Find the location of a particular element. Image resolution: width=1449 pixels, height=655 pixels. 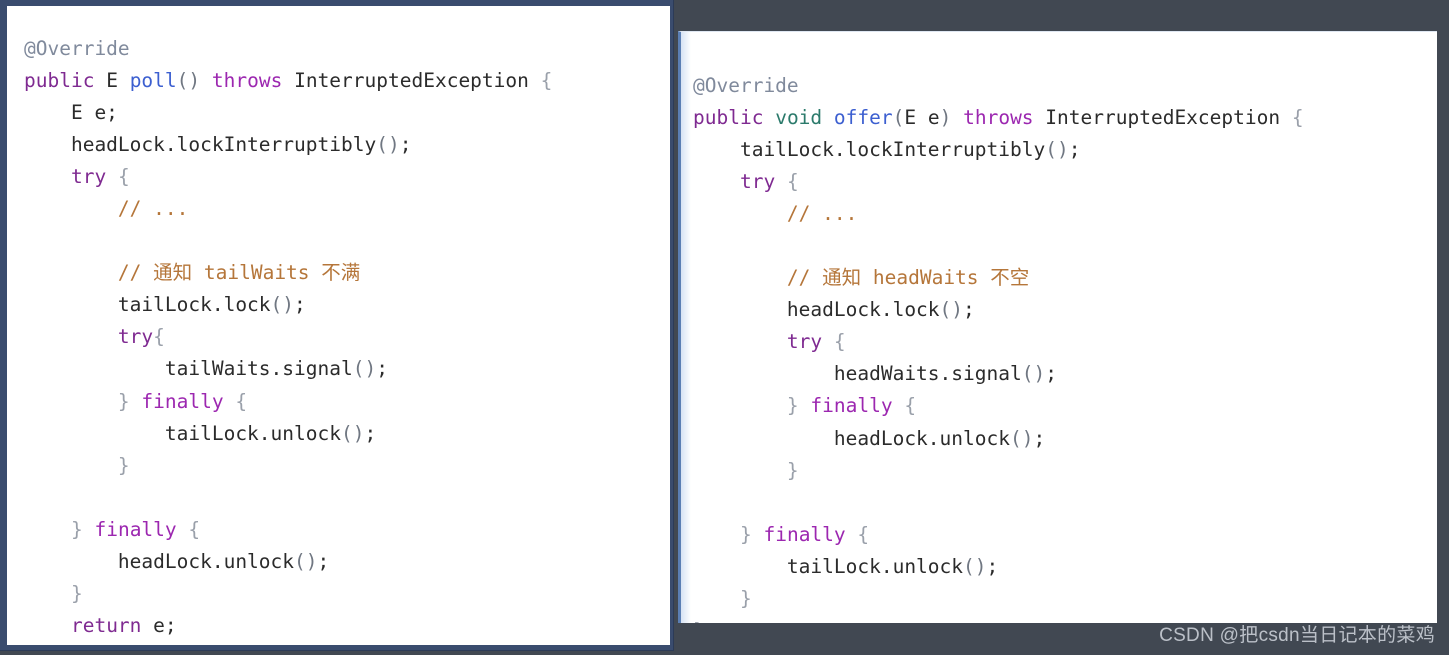

code-token: E e; is located at coordinates (71, 112).